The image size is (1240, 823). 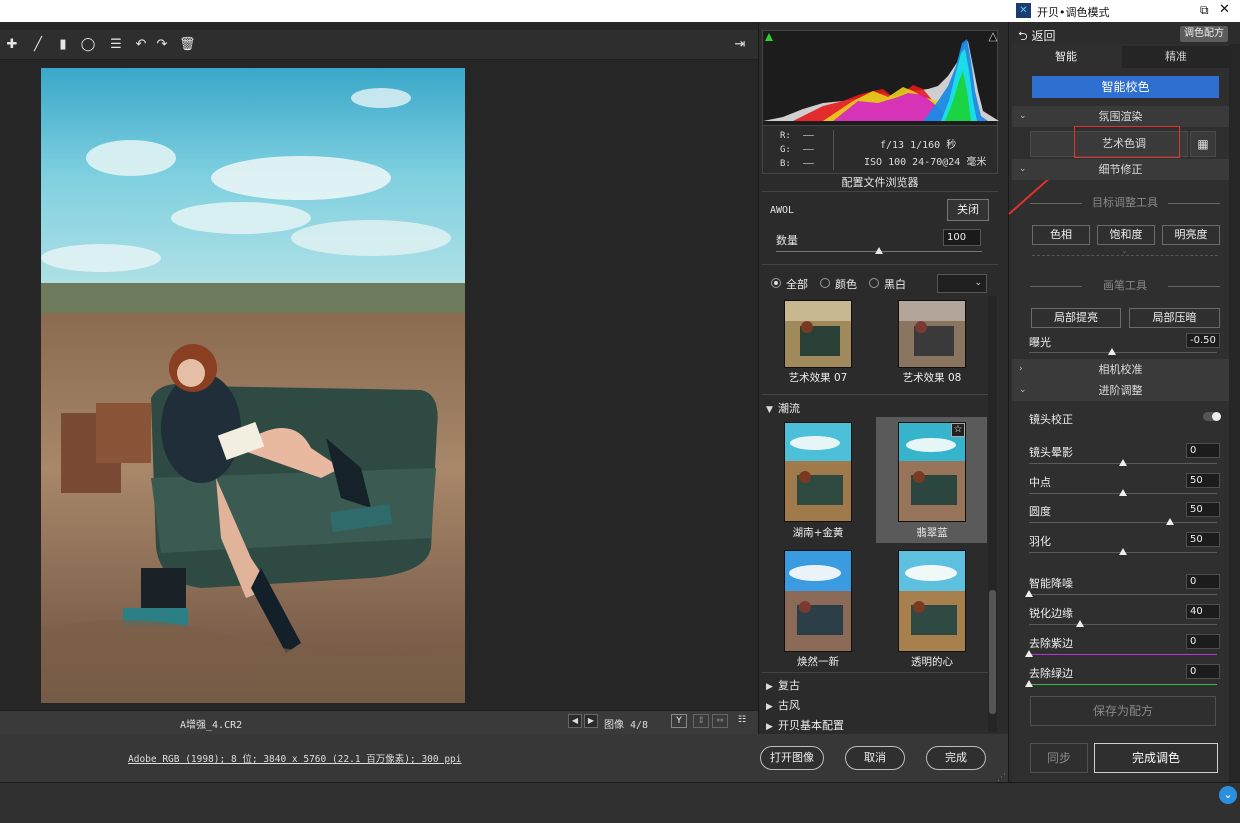 I want to click on group-retro: ▶ 复古, so click(x=783, y=685).